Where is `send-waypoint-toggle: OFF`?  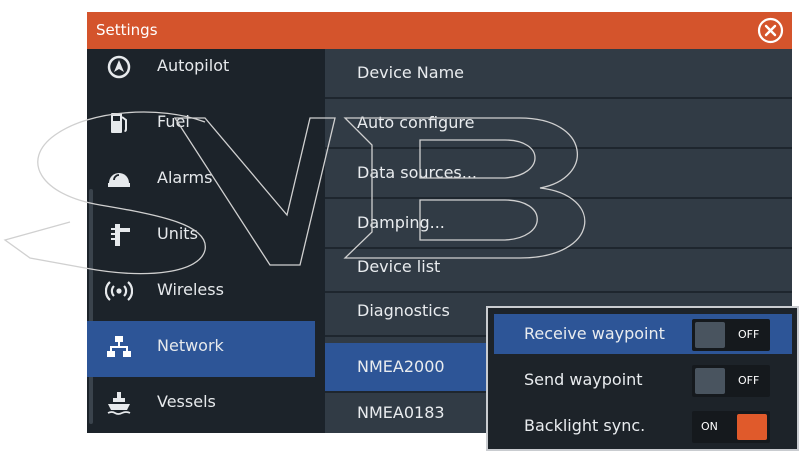 send-waypoint-toggle: OFF is located at coordinates (731, 381).